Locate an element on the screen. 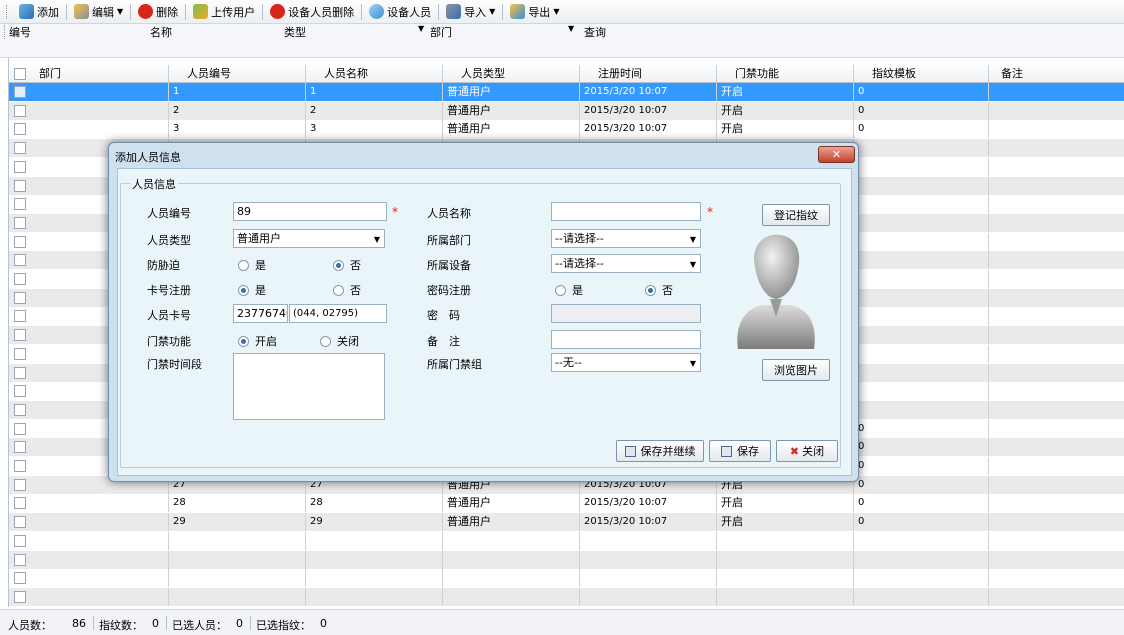  save-continue-button: 保存并继续 is located at coordinates (660, 451).